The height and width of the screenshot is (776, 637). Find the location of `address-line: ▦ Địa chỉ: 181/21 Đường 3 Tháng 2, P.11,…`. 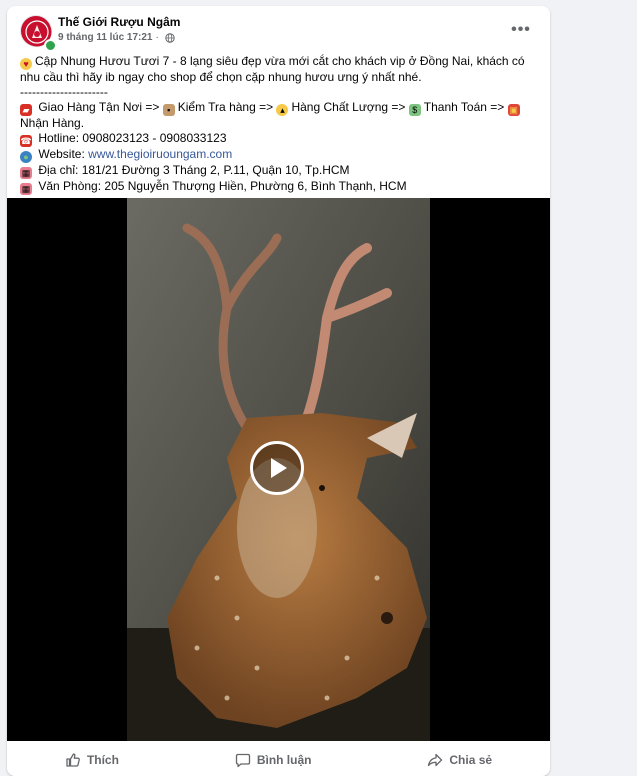

address-line: ▦ Địa chỉ: 181/21 Đường 3 Tháng 2, P.11,… is located at coordinates (280, 171).